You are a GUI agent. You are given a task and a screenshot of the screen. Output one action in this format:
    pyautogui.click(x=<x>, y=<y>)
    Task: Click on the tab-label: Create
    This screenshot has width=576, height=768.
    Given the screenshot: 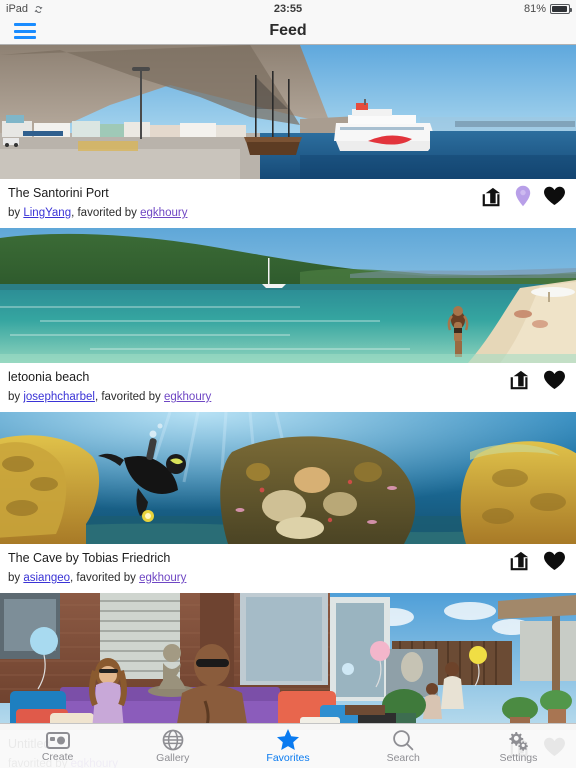 What is the action you would take?
    pyautogui.click(x=57, y=756)
    